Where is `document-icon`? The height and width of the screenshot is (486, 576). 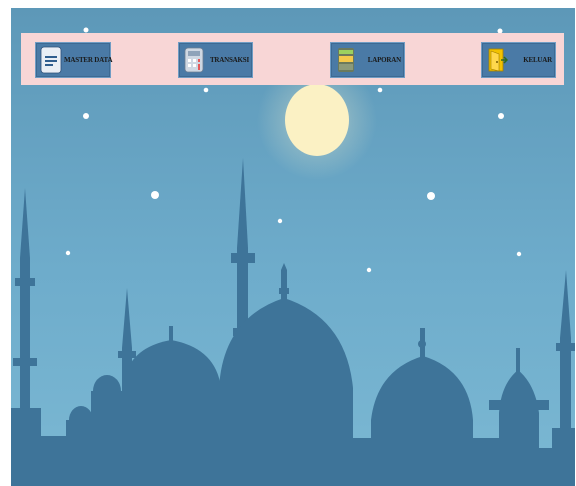
document-icon is located at coordinates (51, 60).